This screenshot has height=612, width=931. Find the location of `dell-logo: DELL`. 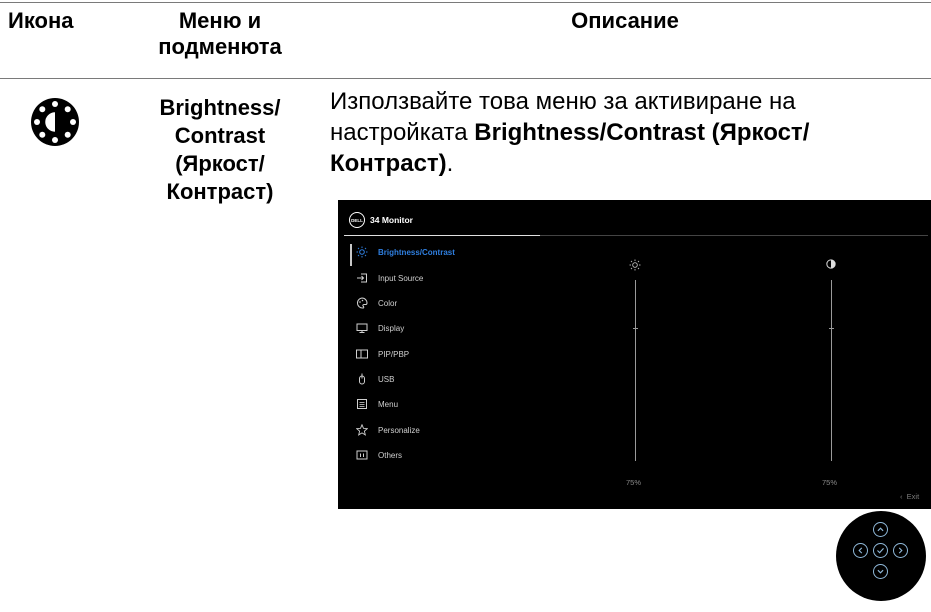

dell-logo: DELL is located at coordinates (357, 220).